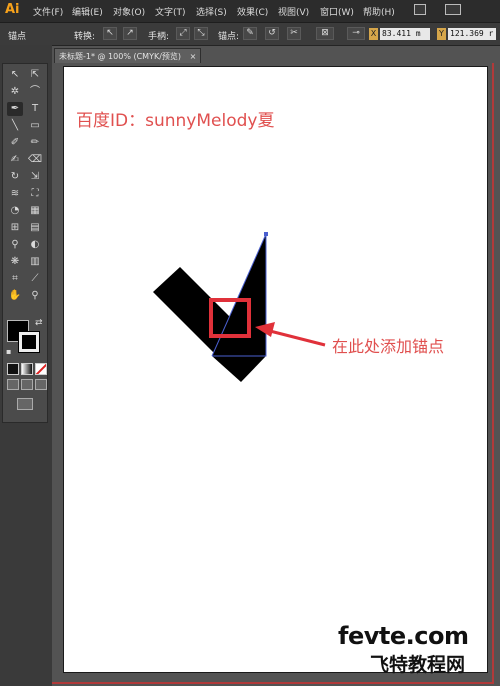  I want to click on menu-file: 文件(F), so click(48, 11).